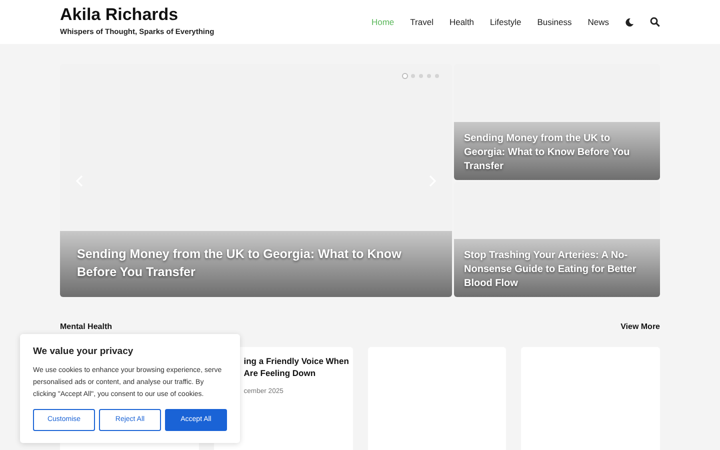  What do you see at coordinates (422, 22) in the screenshot?
I see `nav-link: Travel` at bounding box center [422, 22].